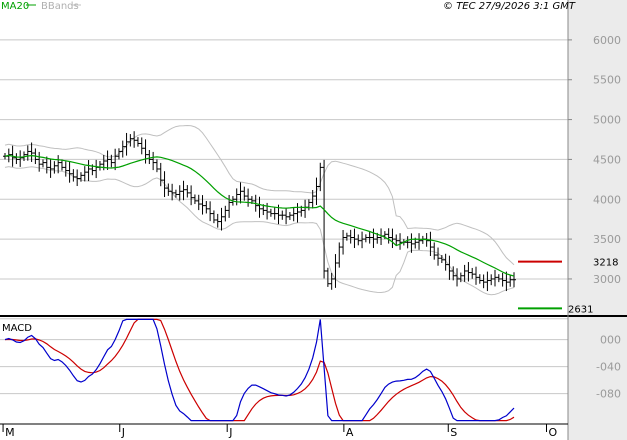 The image size is (627, 440). I want to click on x-axis-label: A, so click(350, 432).